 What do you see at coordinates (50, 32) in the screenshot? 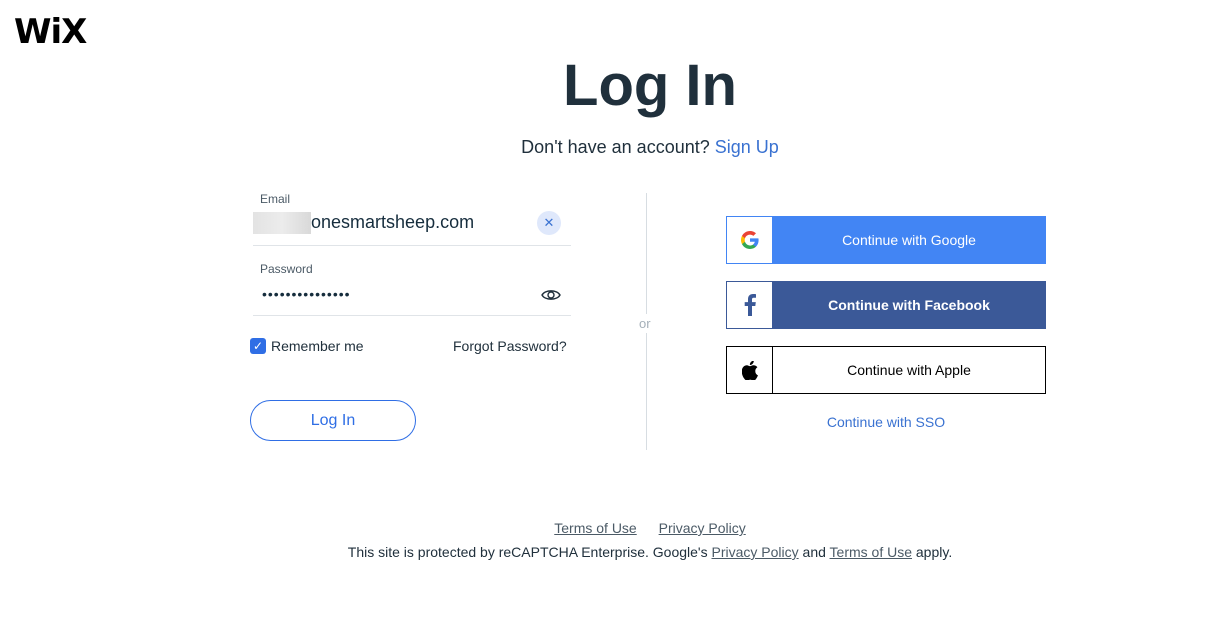
I see `wix-logo: WiX` at bounding box center [50, 32].